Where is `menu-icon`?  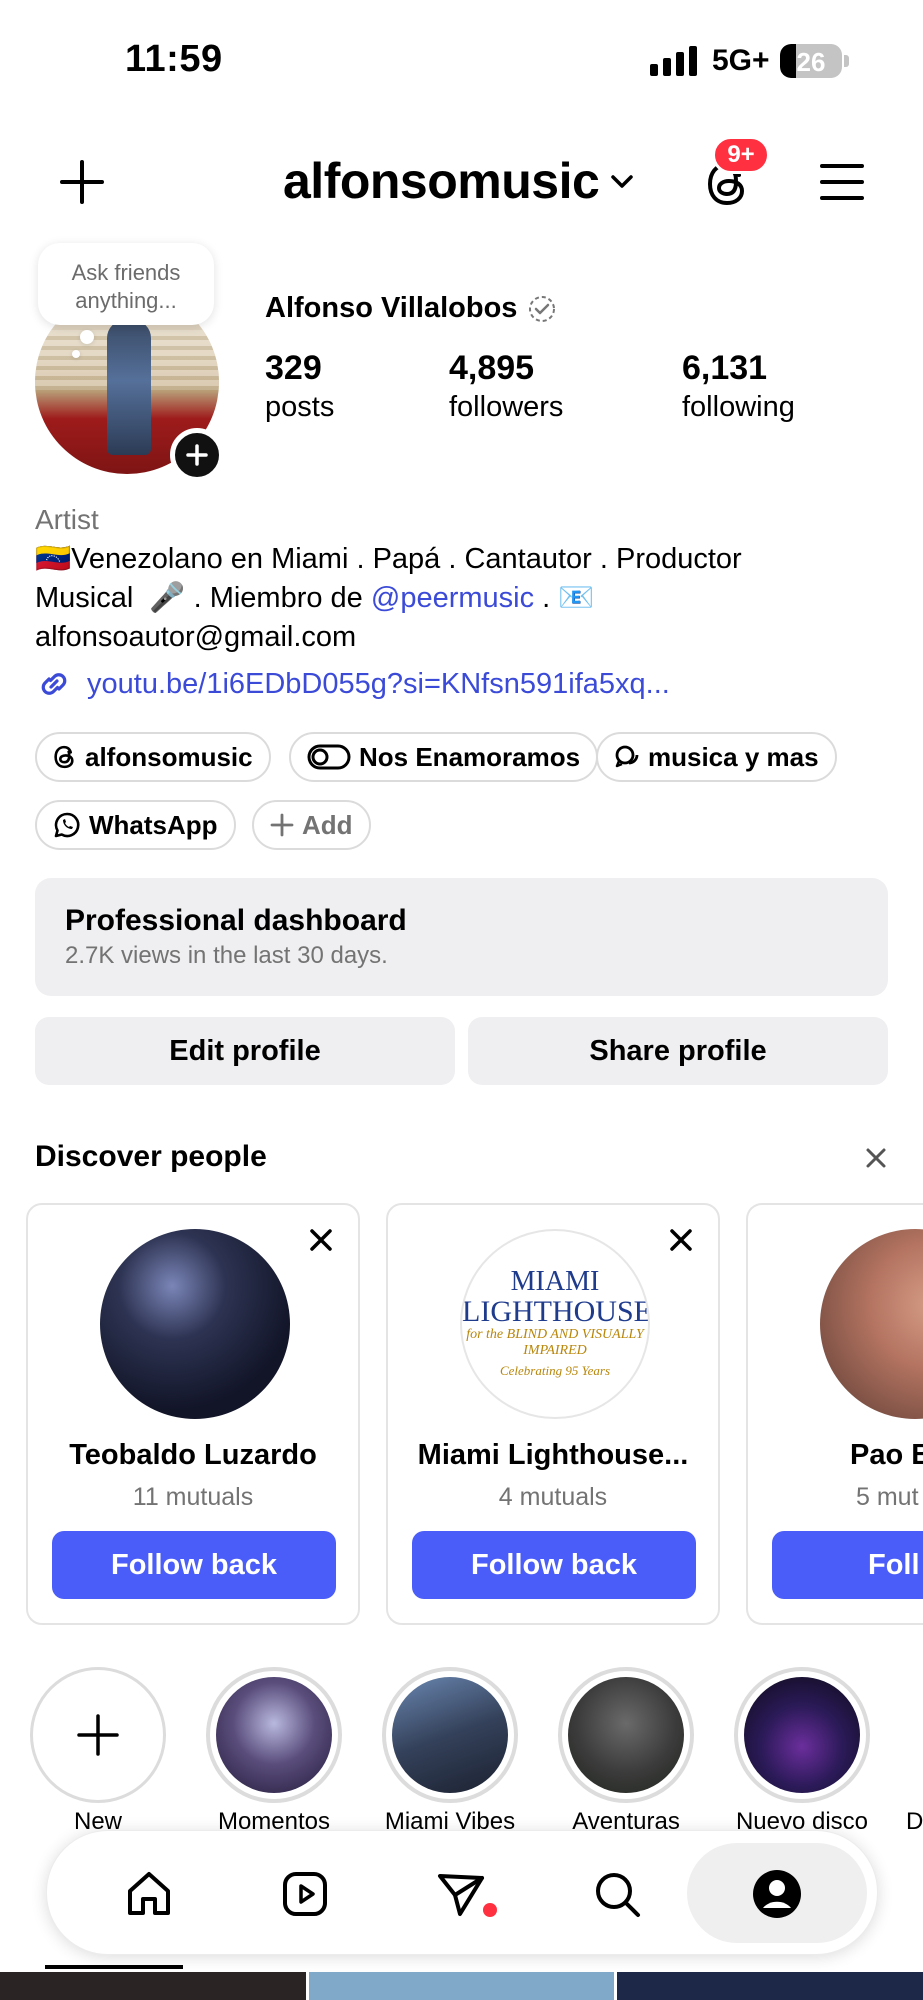 menu-icon is located at coordinates (842, 182).